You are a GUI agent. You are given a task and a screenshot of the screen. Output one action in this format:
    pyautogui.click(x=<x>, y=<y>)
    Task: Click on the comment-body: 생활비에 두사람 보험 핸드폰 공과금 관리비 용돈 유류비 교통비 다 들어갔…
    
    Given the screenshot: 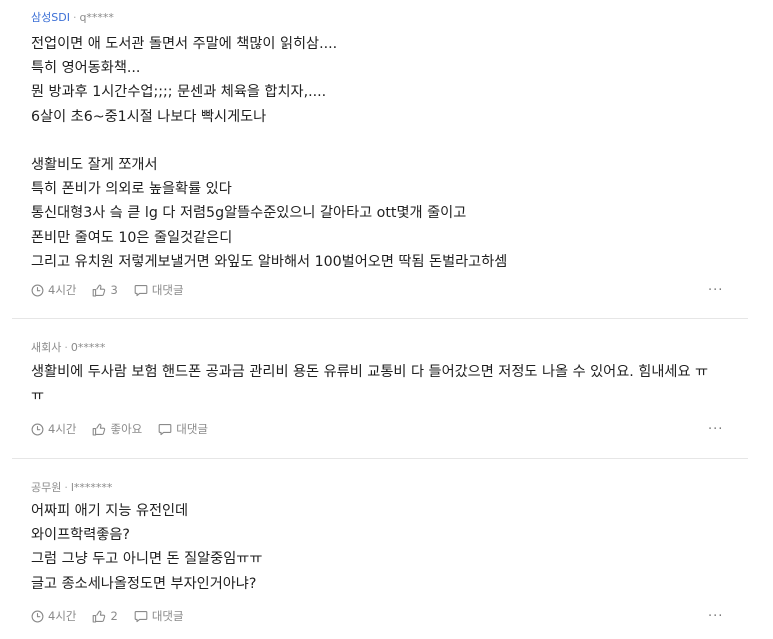 What is the action you would take?
    pyautogui.click(x=376, y=384)
    